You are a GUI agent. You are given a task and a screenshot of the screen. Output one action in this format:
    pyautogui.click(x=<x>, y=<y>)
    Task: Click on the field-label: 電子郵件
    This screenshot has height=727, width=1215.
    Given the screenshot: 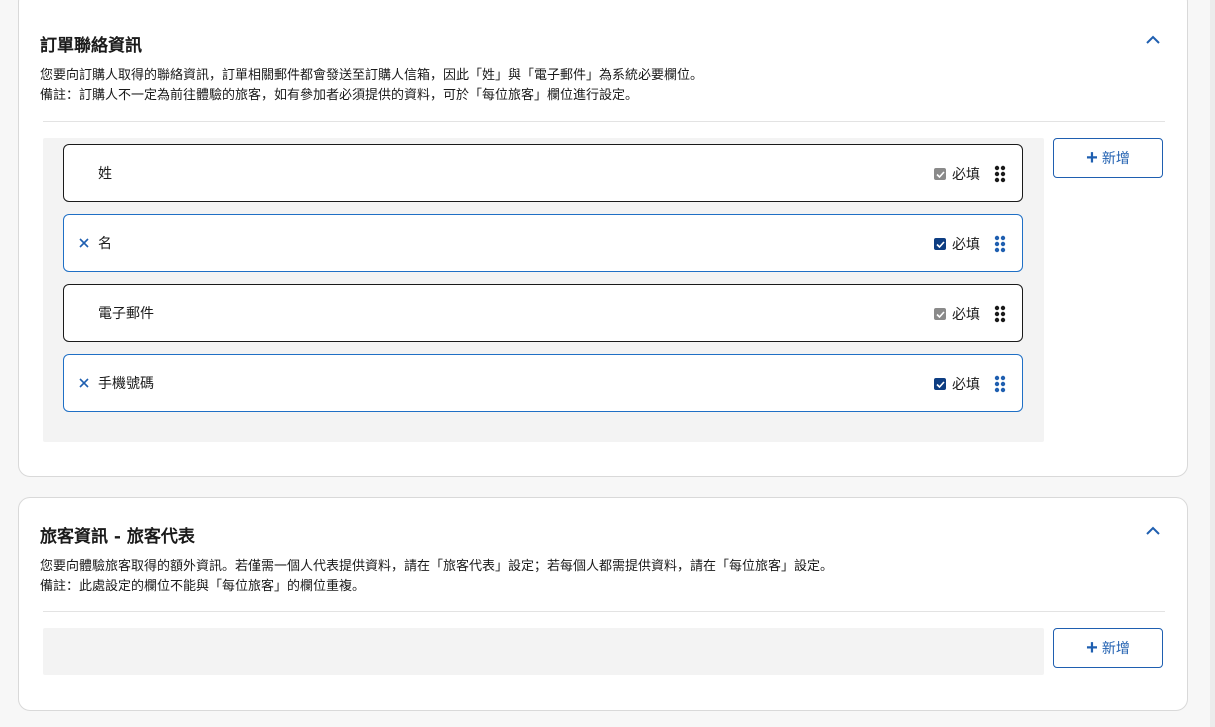 What is the action you would take?
    pyautogui.click(x=126, y=314)
    